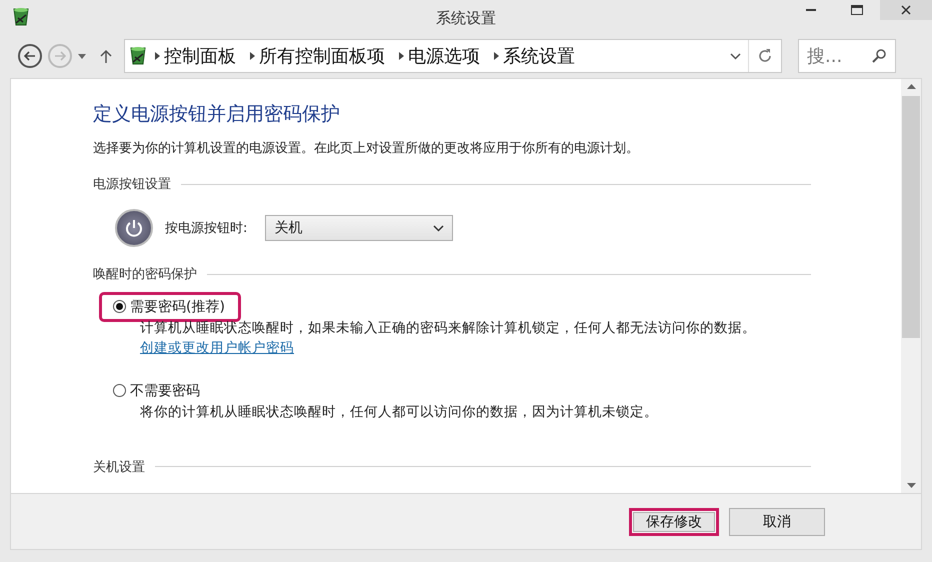 Image resolution: width=932 pixels, height=562 pixels. Describe the element at coordinates (399, 412) in the screenshot. I see `option-description: 将你的计算机从睡眠状态唤醒时，任何人都可以访问你的数据，因为计算机未锁定。` at that location.